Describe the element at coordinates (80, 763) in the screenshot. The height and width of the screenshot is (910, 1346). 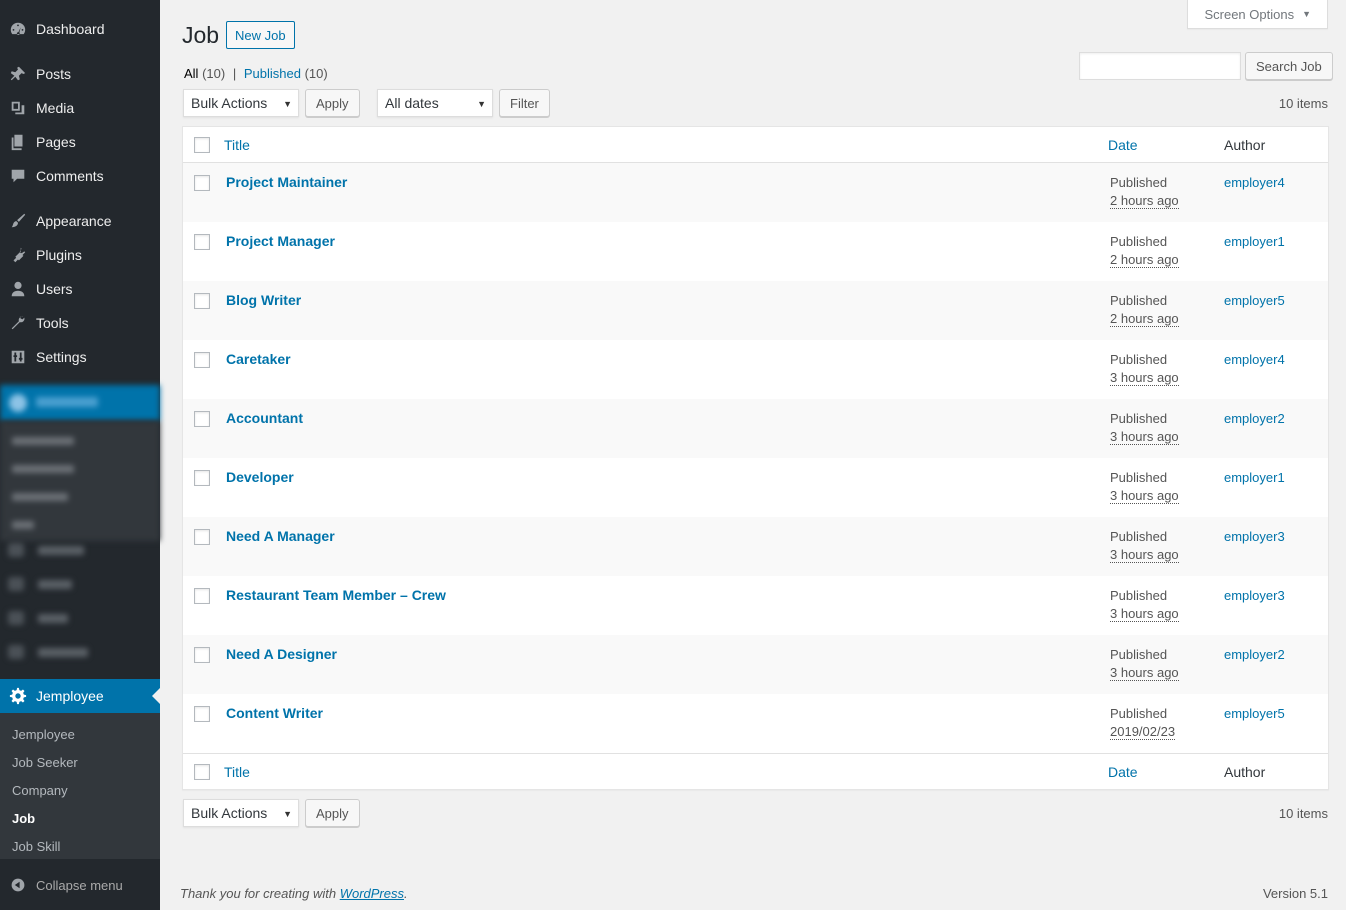
I see `submenu-item-job-seeker: Job Seeker` at that location.